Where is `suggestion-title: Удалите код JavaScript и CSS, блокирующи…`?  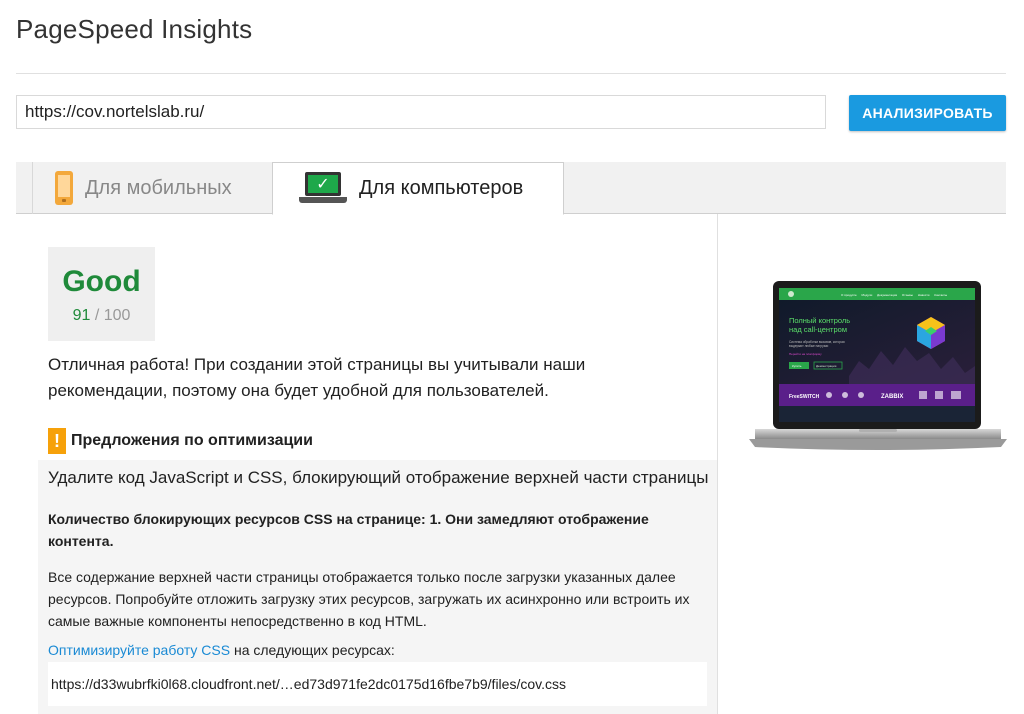 suggestion-title: Удалите код JavaScript и CSS, блокирующи… is located at coordinates (378, 478).